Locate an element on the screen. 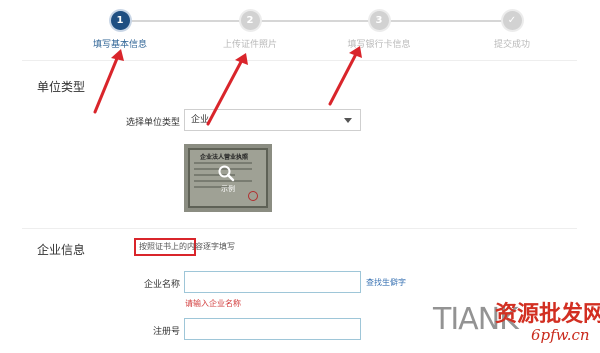 This screenshot has width=600, height=353. company-name-error: 请输入企业名称 is located at coordinates (213, 303).